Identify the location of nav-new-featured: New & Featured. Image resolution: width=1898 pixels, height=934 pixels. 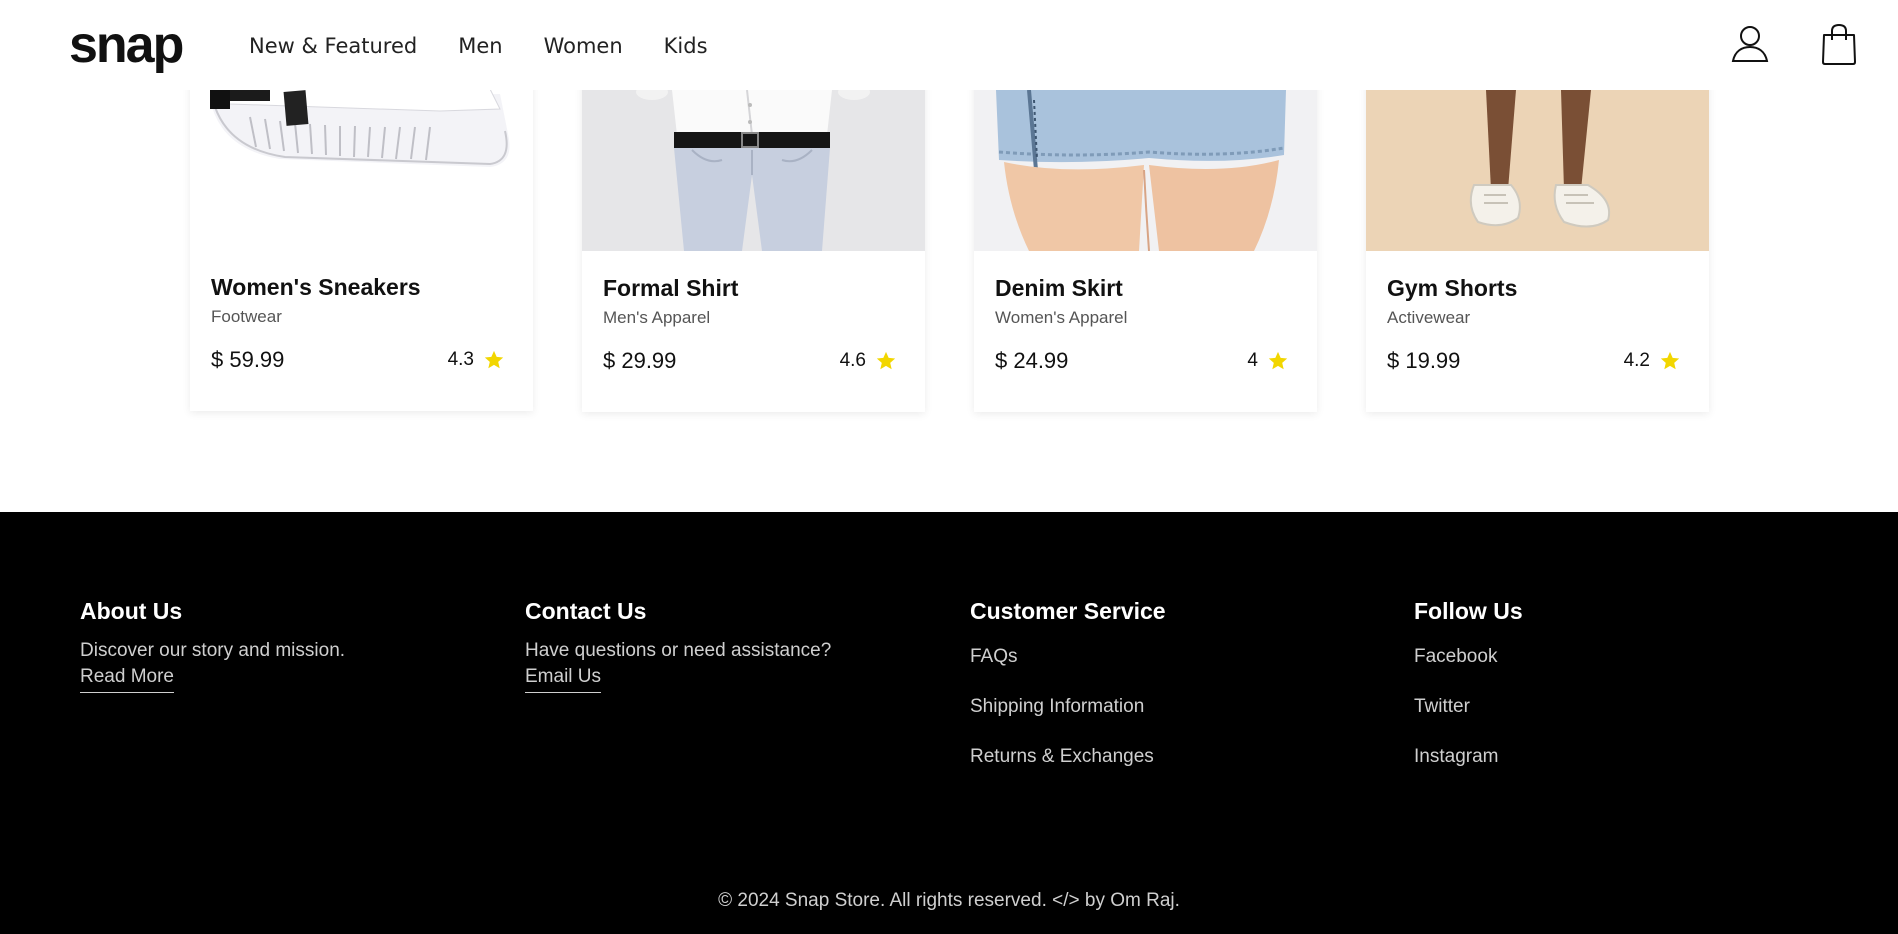
(333, 46).